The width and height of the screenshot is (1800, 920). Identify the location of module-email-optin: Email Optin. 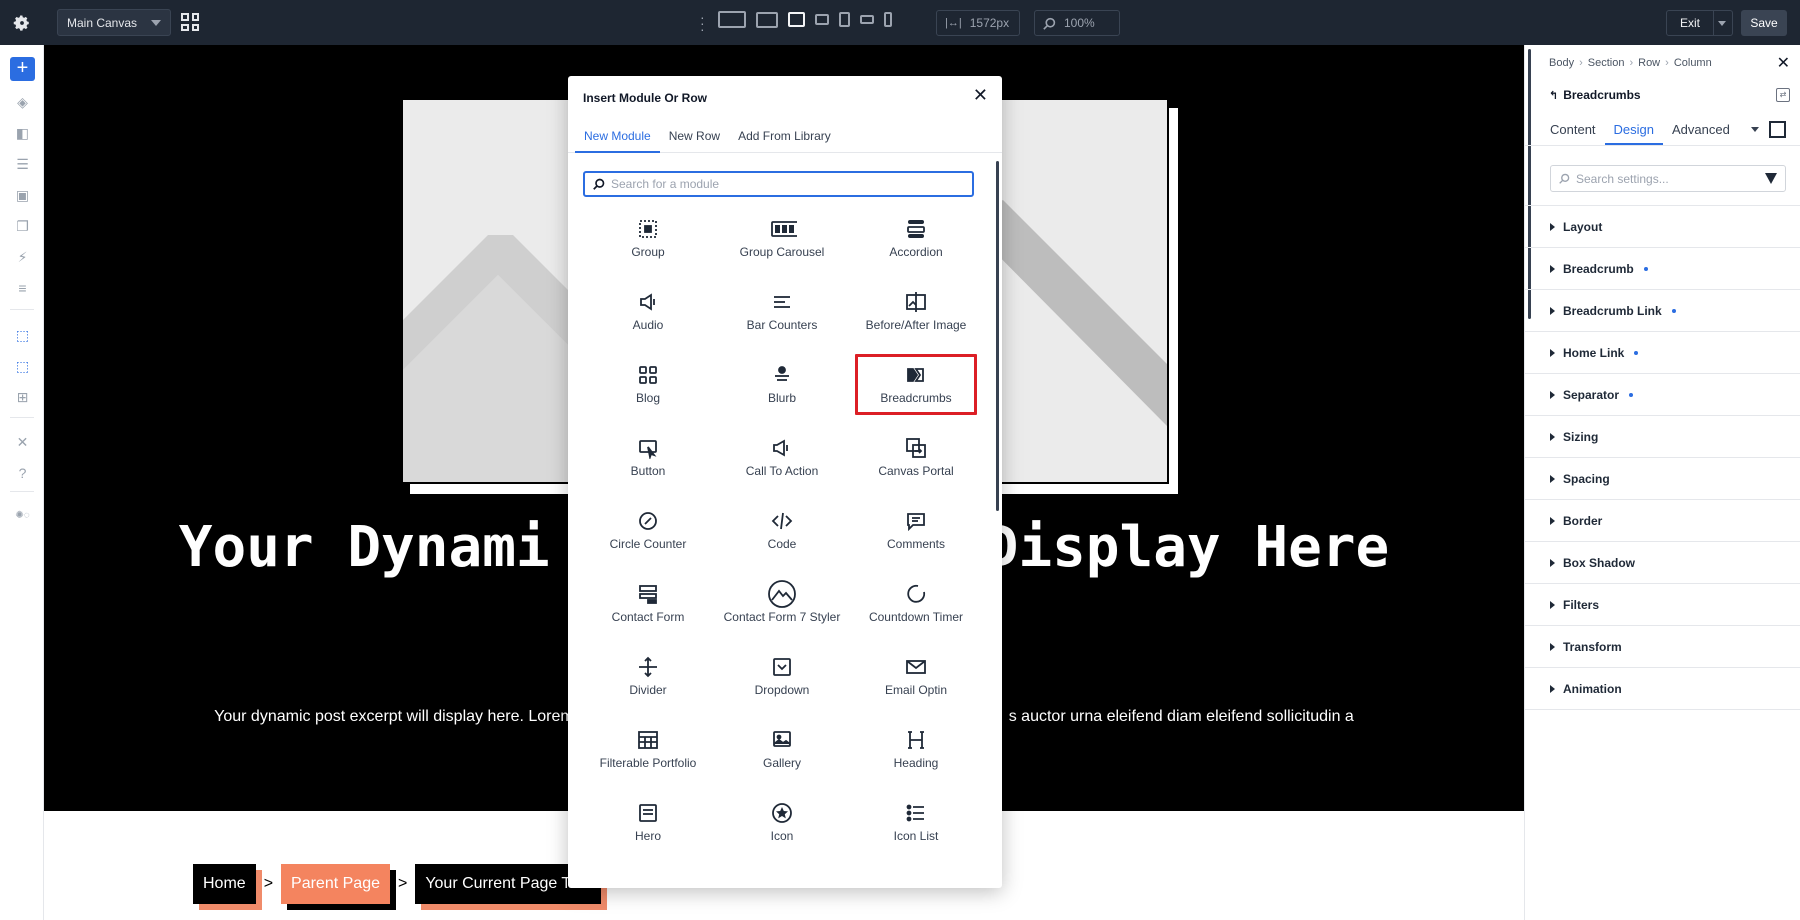
(916, 676).